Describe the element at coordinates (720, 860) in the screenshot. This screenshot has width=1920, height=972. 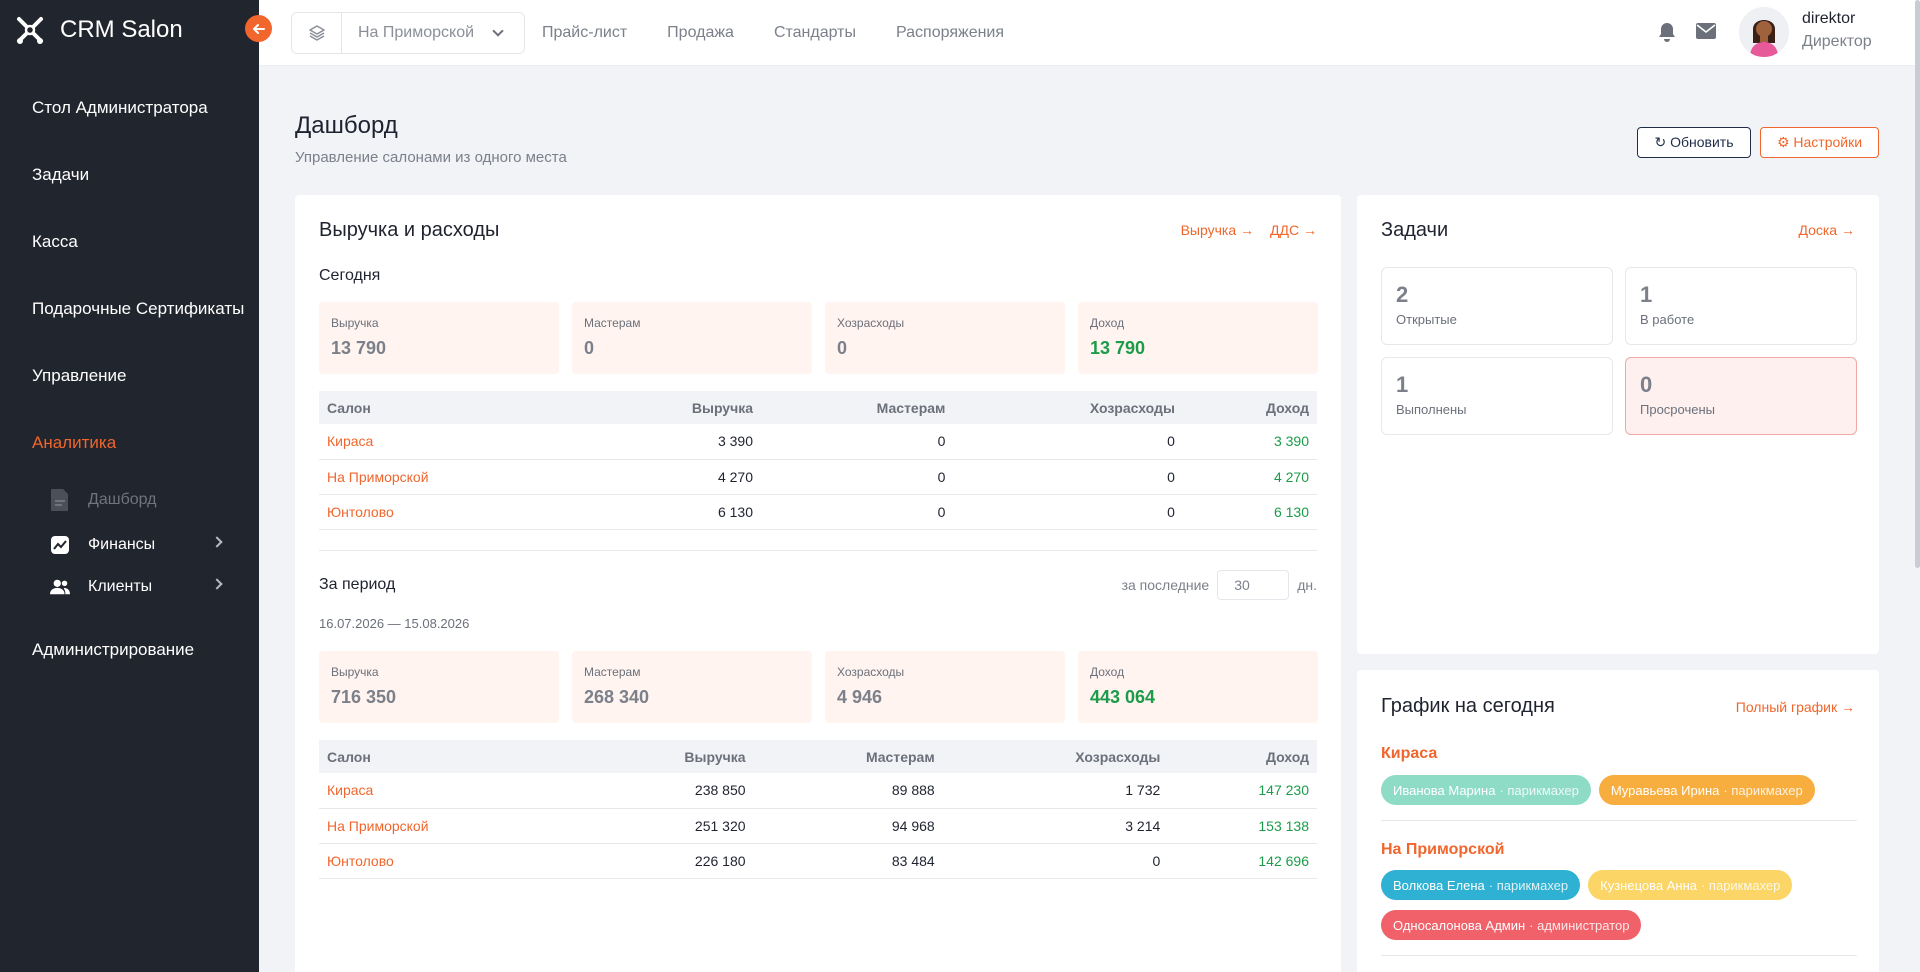
I see `table-cell: 226 180` at that location.